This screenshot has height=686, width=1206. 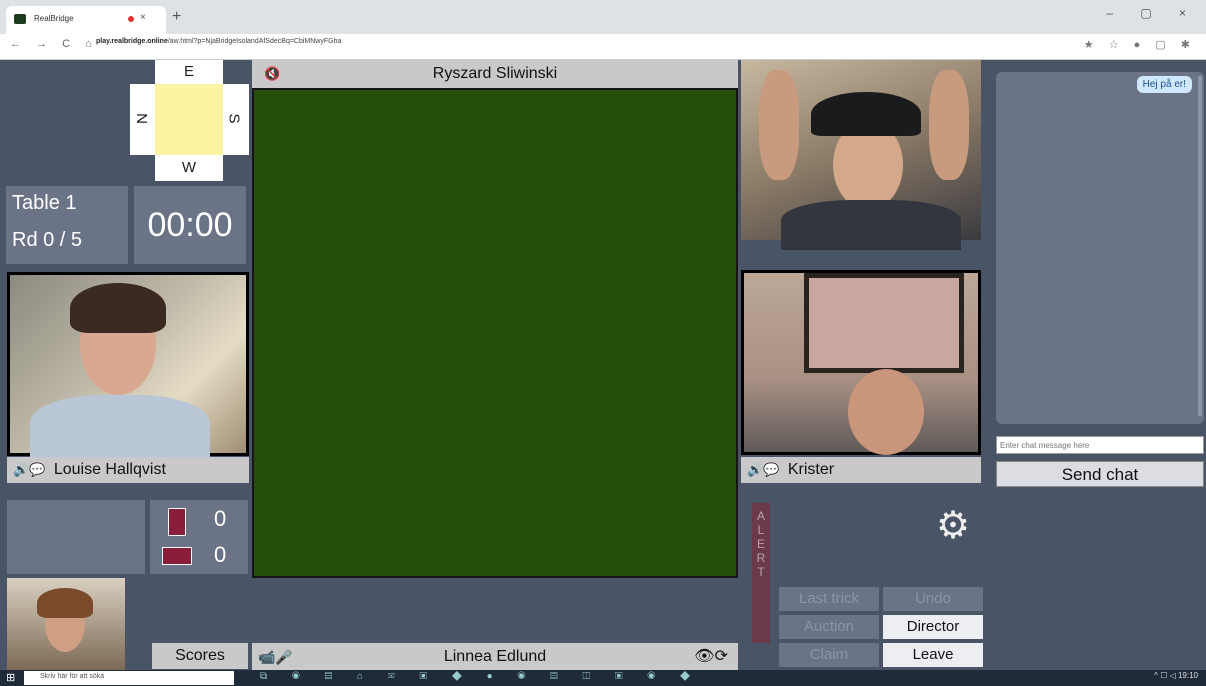 What do you see at coordinates (76, 537) in the screenshot?
I see `score-panel` at bounding box center [76, 537].